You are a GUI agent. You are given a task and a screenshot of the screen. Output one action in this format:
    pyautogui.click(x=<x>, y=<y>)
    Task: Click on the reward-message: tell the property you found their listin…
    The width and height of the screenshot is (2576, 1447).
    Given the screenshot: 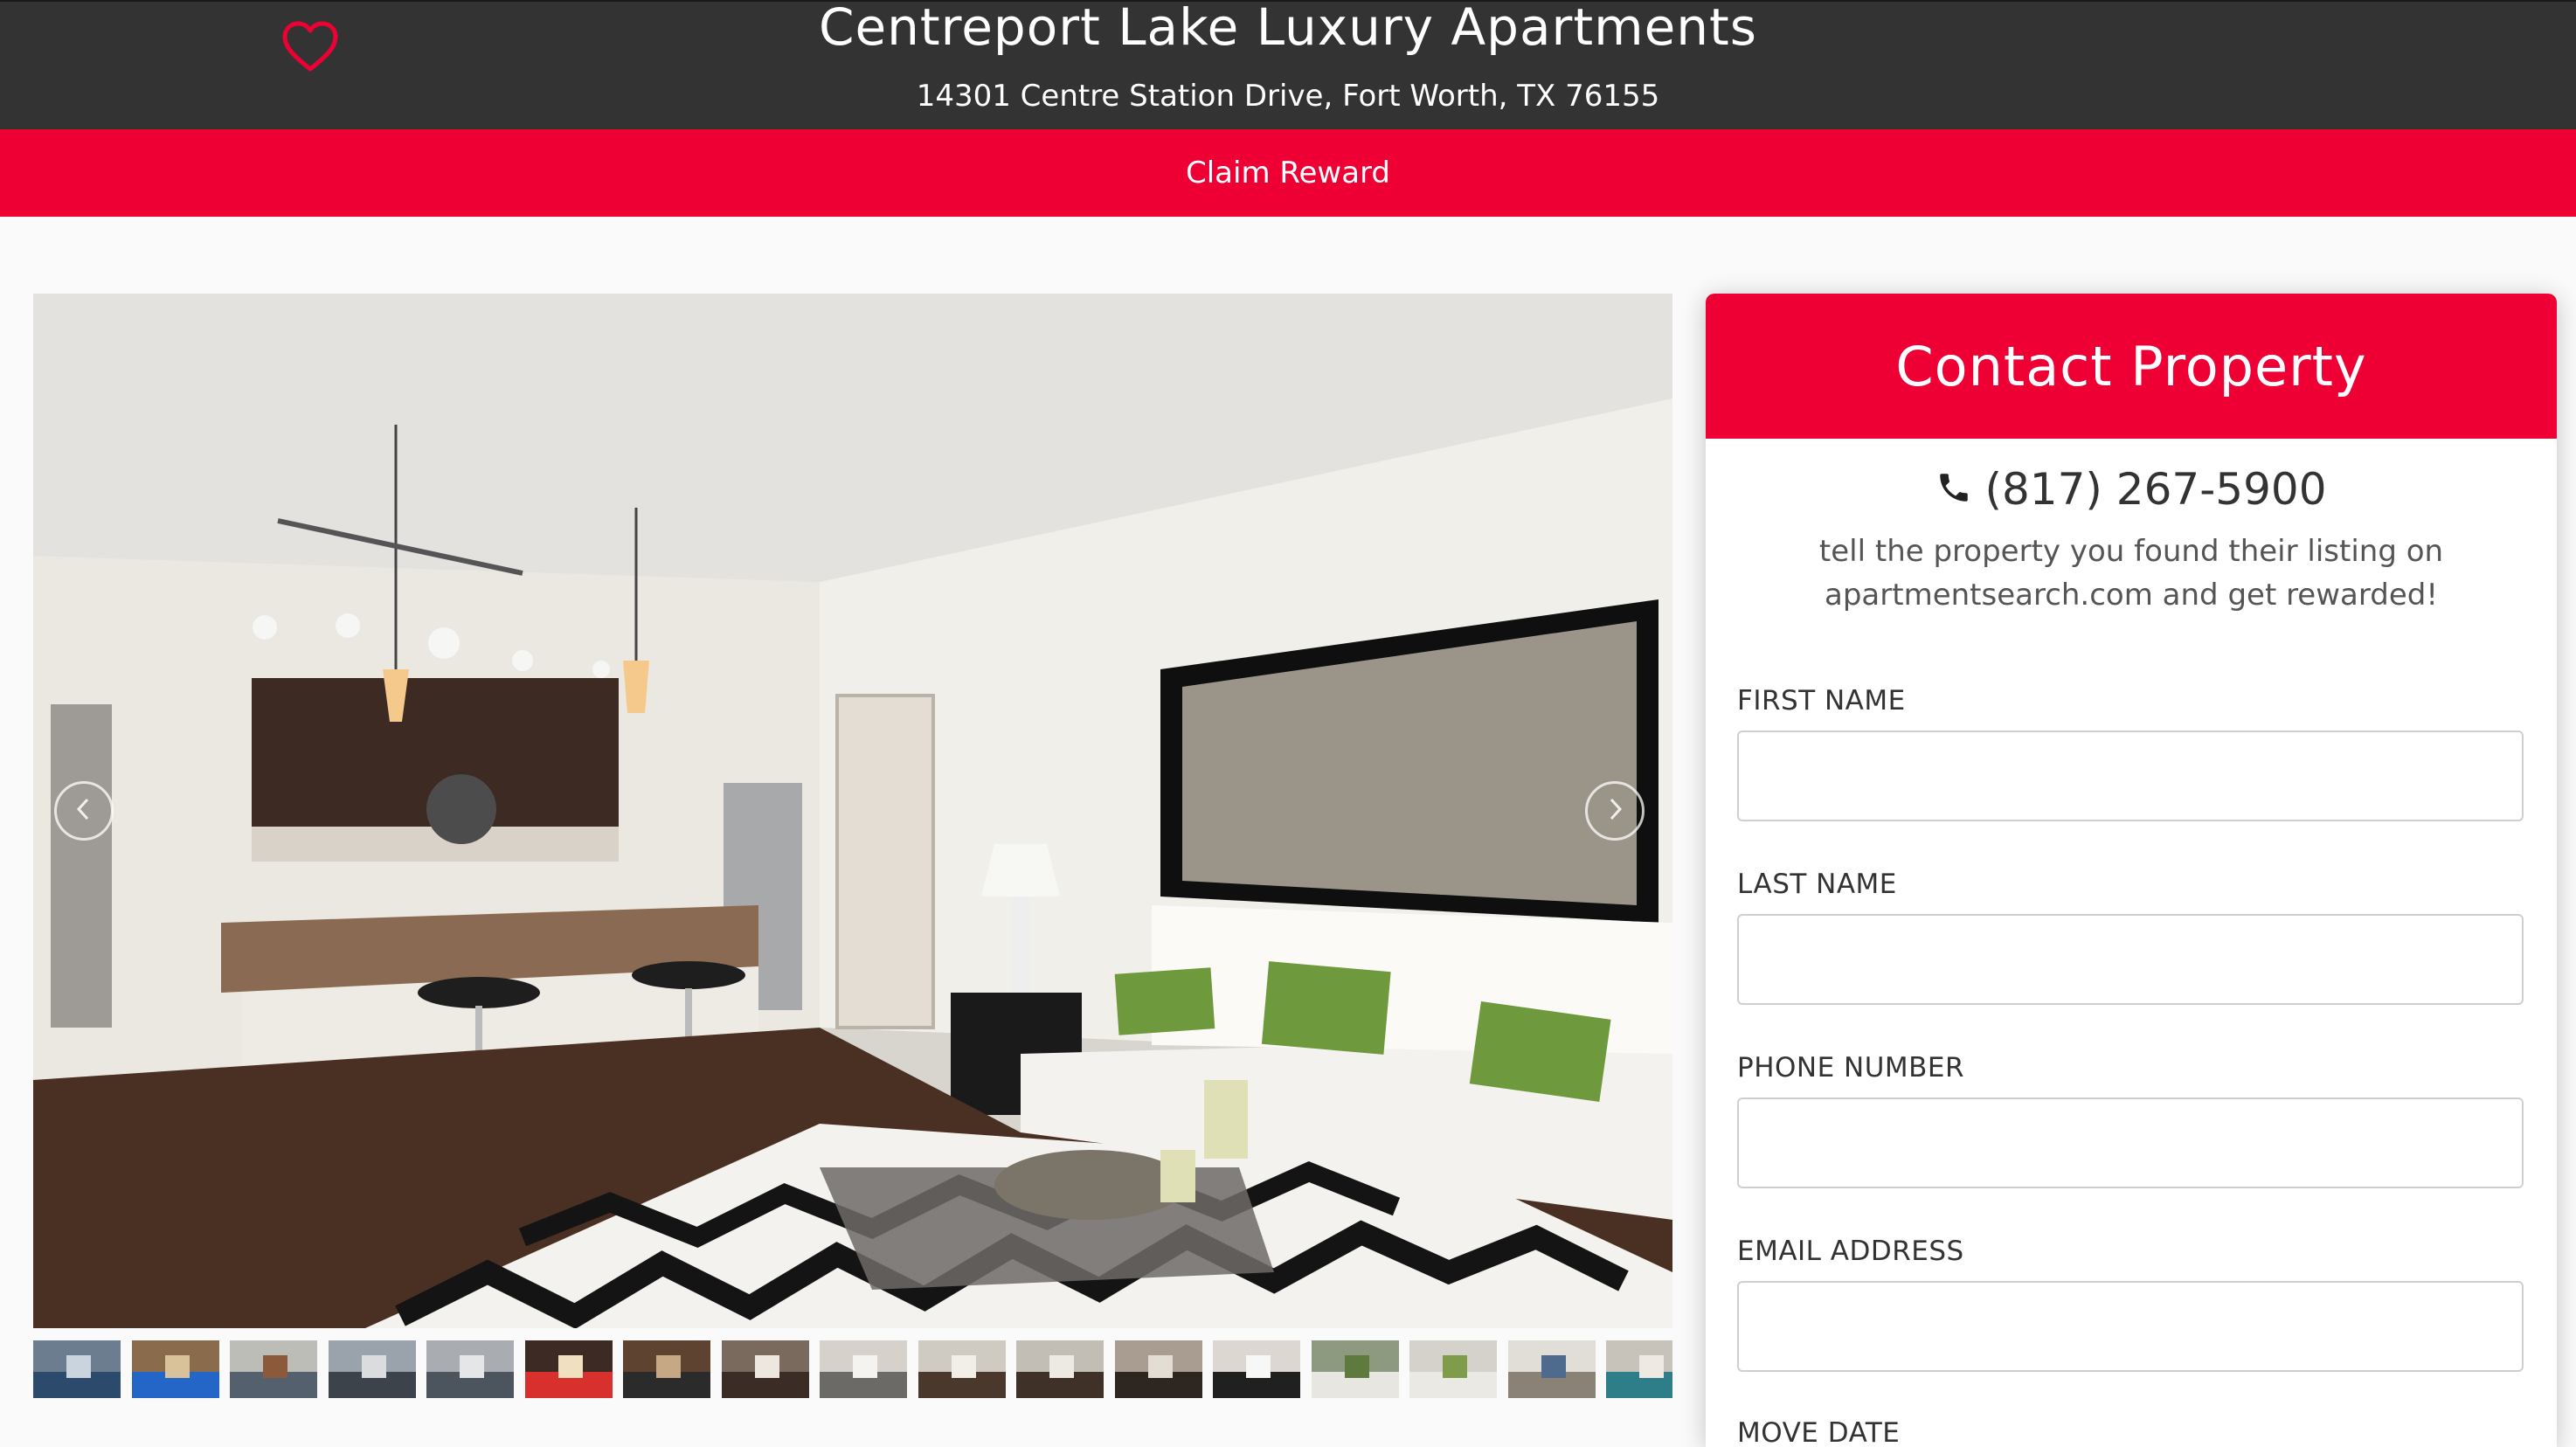 What is the action you would take?
    pyautogui.click(x=2131, y=573)
    